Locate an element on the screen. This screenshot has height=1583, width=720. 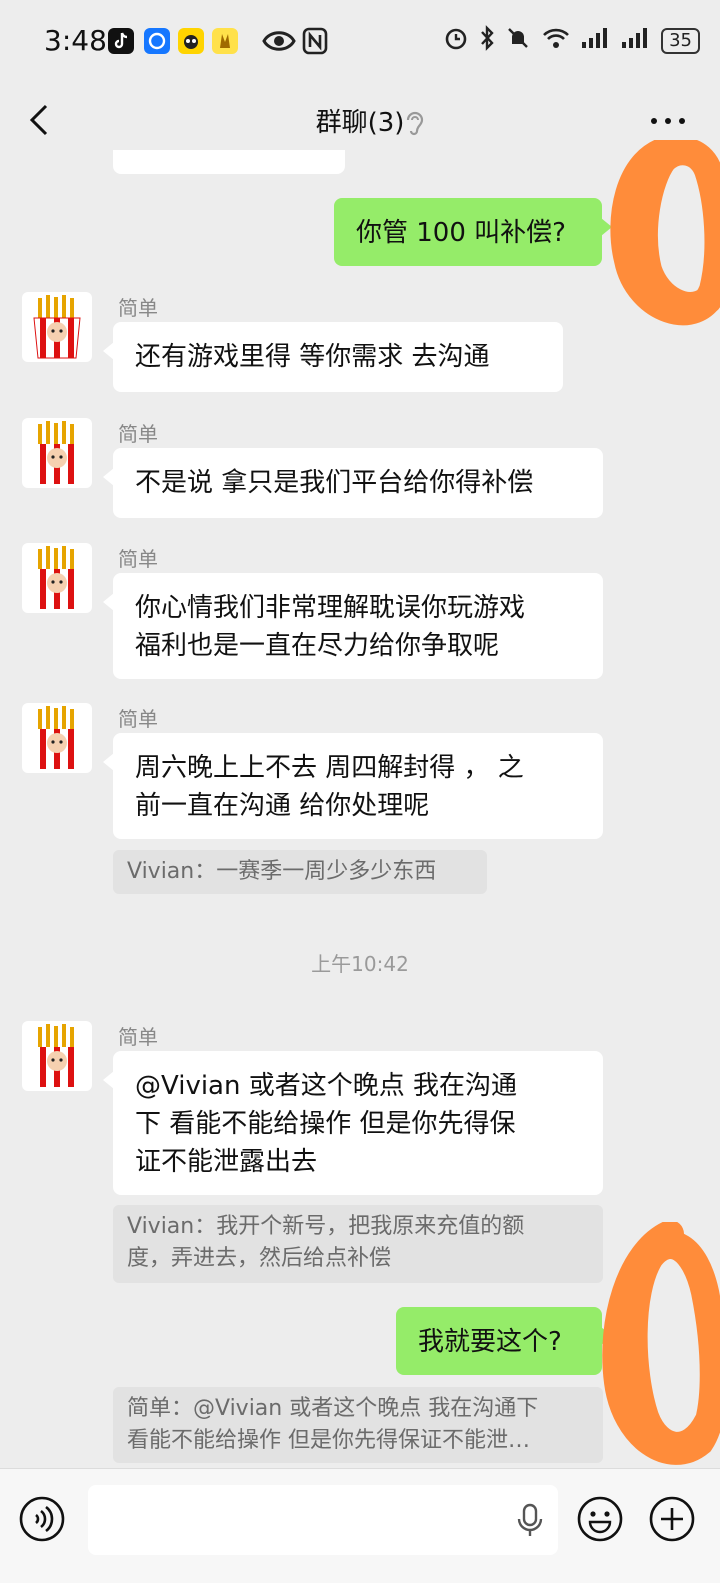
their-message-bubble: 周六晚上上不去 周四解封得 ， 之 前一直在沟通 给你处理呢 is located at coordinates (353, 786).